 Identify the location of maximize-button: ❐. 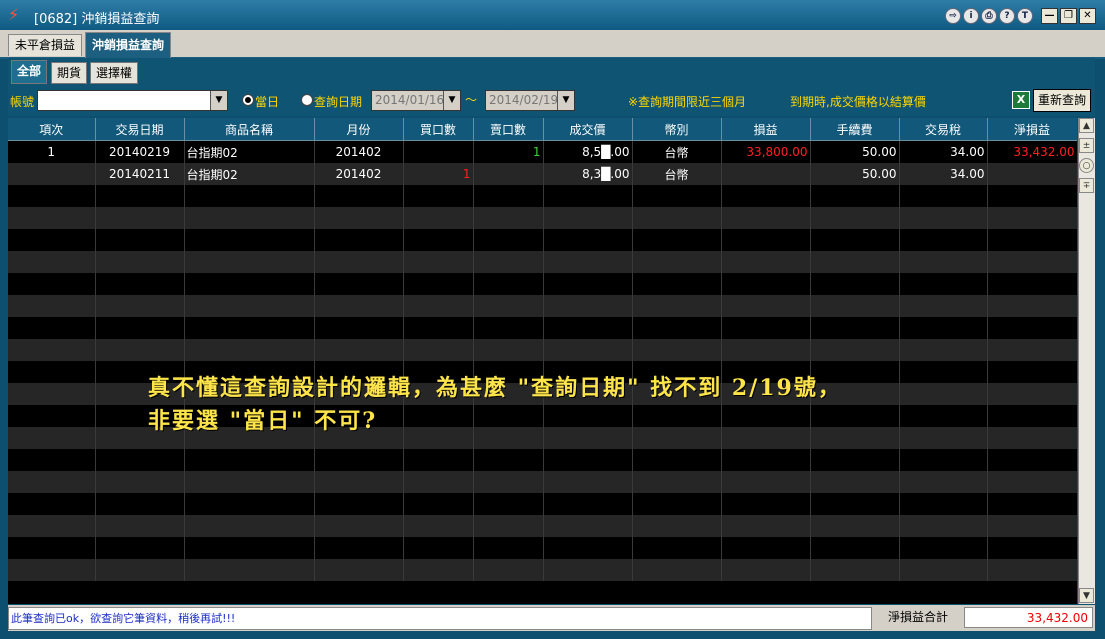
(1068, 16).